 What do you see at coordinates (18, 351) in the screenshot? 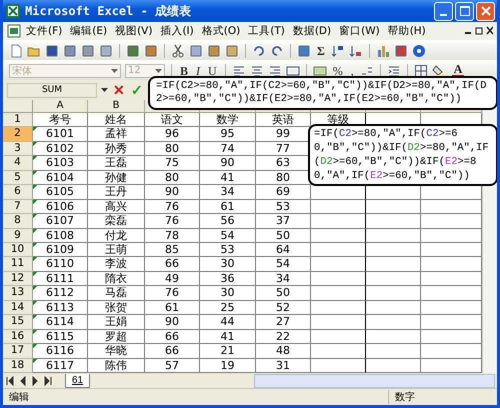
I see `row-header: 17` at bounding box center [18, 351].